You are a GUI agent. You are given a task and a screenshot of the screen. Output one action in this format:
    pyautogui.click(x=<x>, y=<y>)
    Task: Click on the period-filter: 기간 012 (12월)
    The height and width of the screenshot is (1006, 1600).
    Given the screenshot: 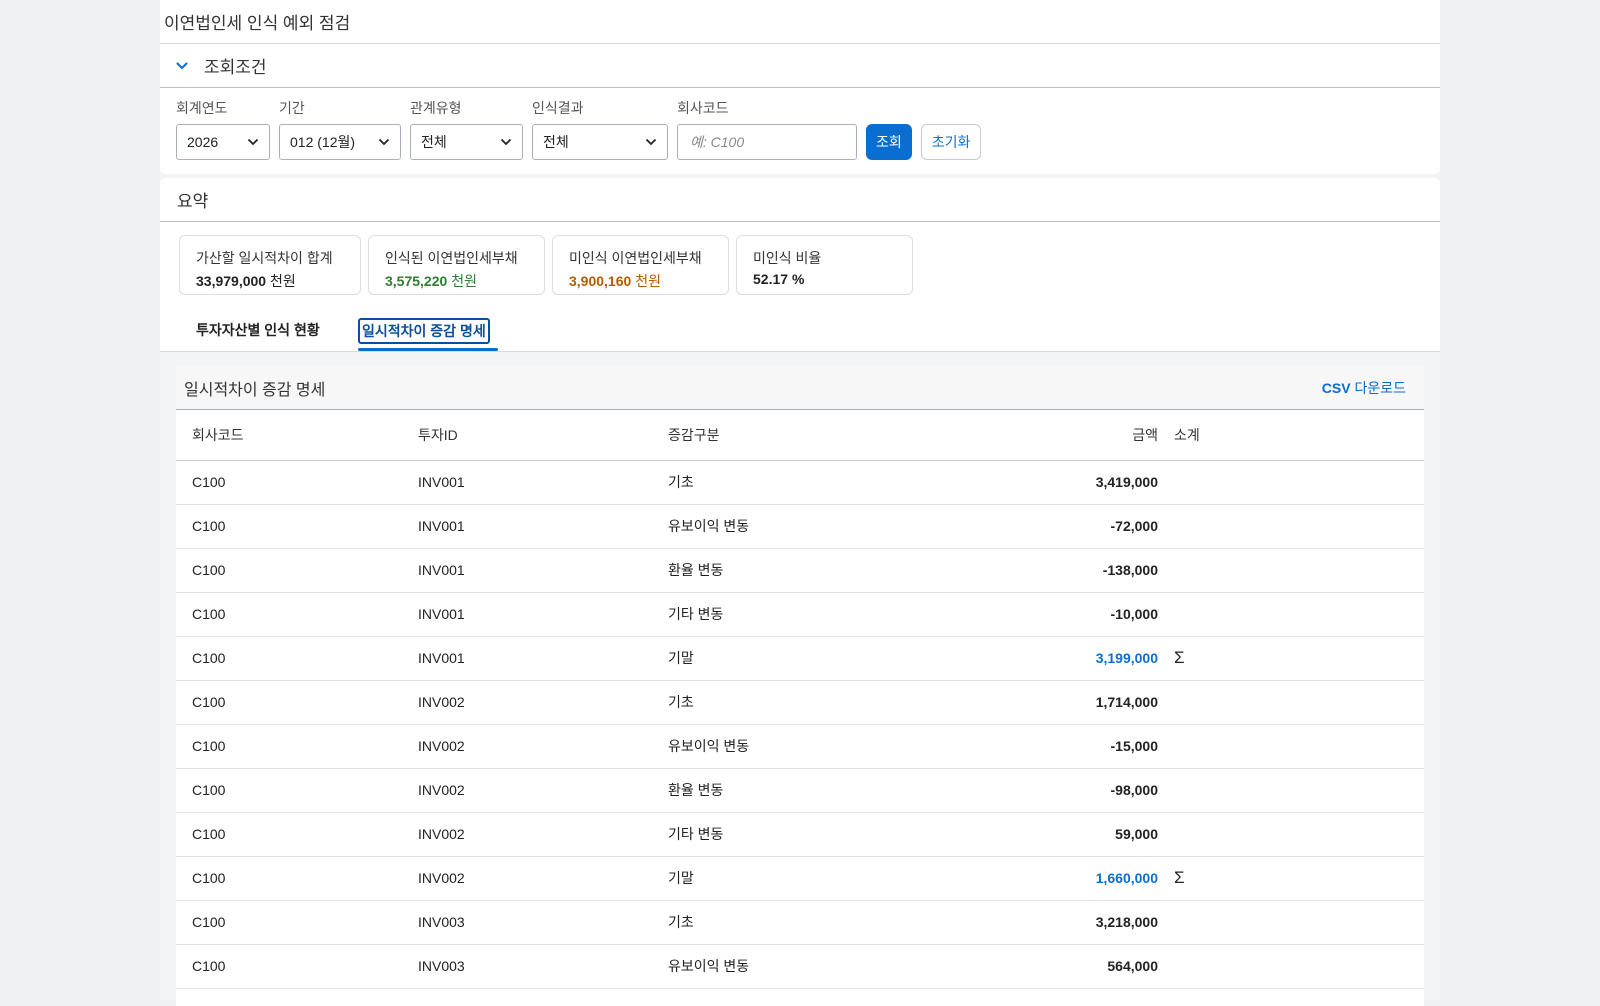 What is the action you would take?
    pyautogui.click(x=340, y=129)
    